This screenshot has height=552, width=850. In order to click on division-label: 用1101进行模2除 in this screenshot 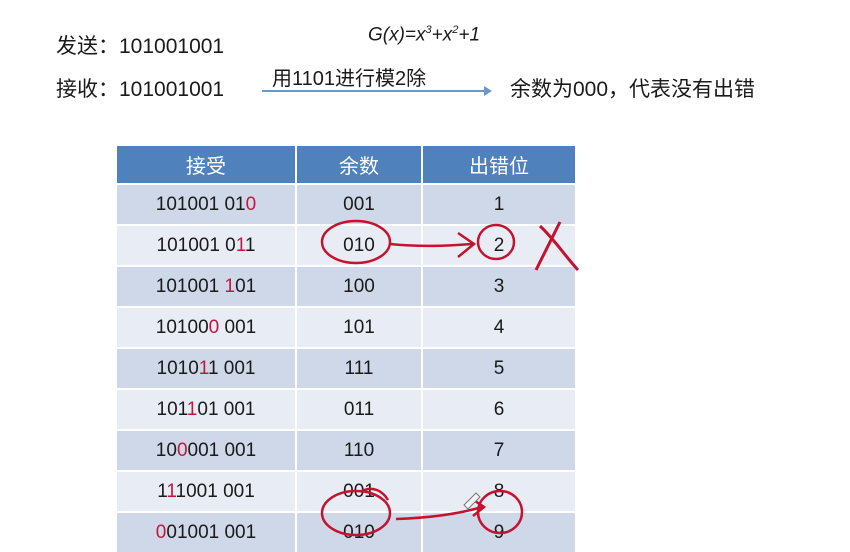, I will do `click(349, 79)`.